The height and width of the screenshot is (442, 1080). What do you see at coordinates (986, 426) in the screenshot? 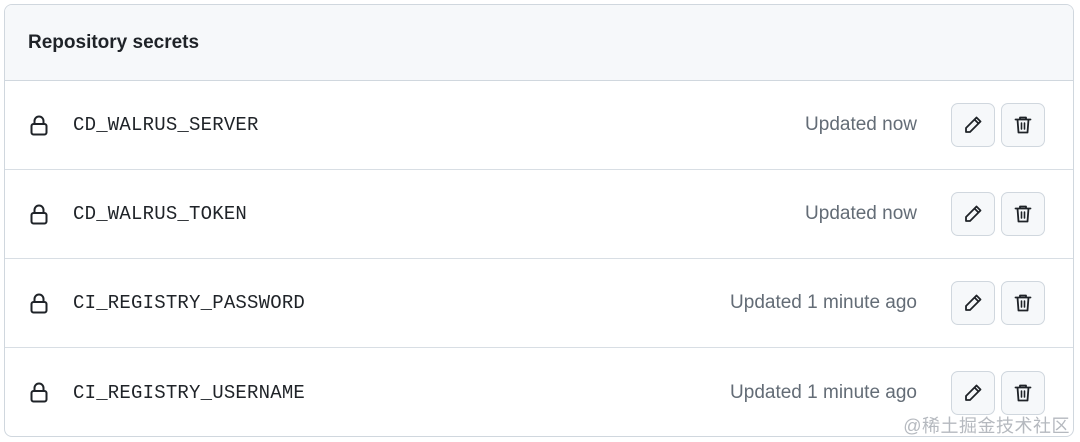
I see `watermark: @稀土掘金技术社区` at bounding box center [986, 426].